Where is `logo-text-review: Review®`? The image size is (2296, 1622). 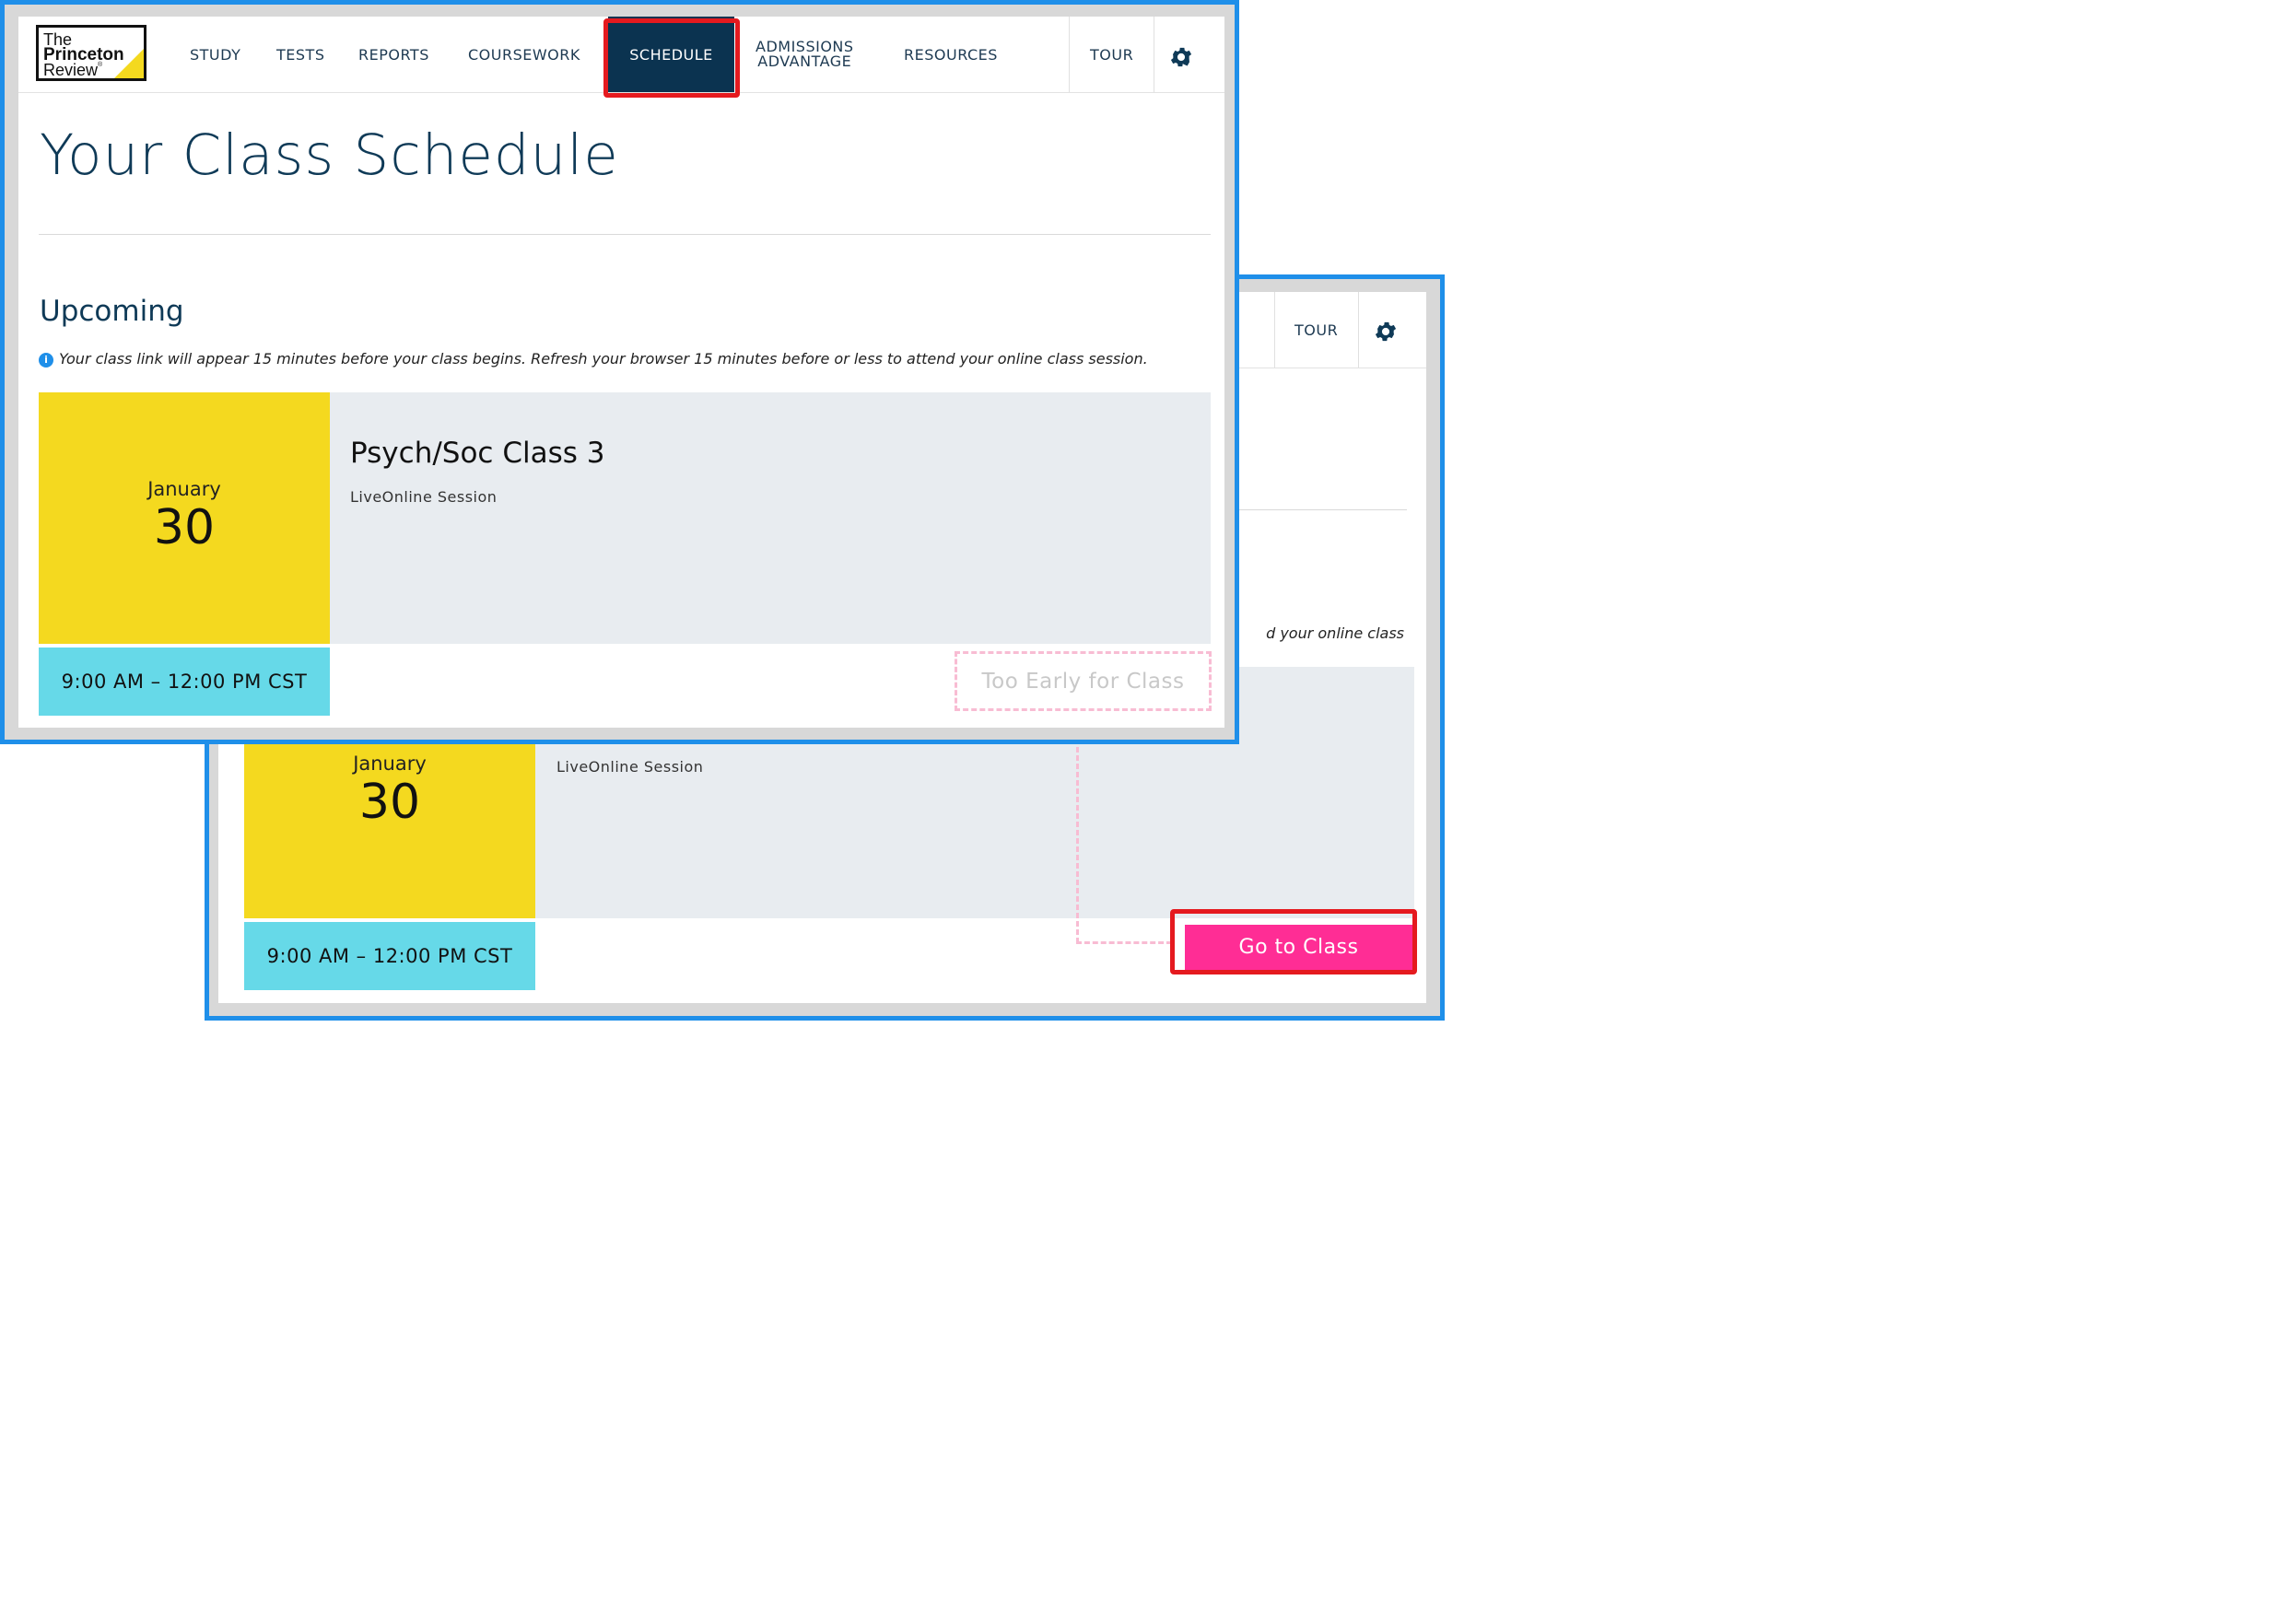 logo-text-review: Review® is located at coordinates (72, 70).